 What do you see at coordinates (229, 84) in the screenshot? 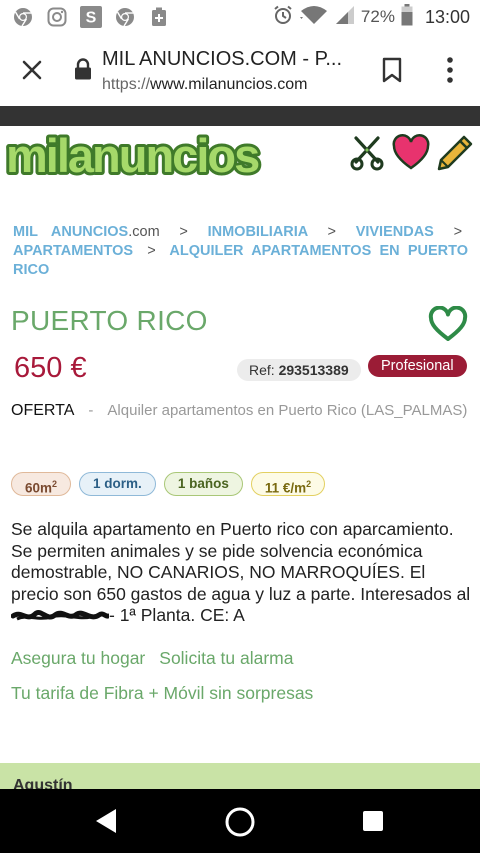
I see `url-host: www.milanuncios.com` at bounding box center [229, 84].